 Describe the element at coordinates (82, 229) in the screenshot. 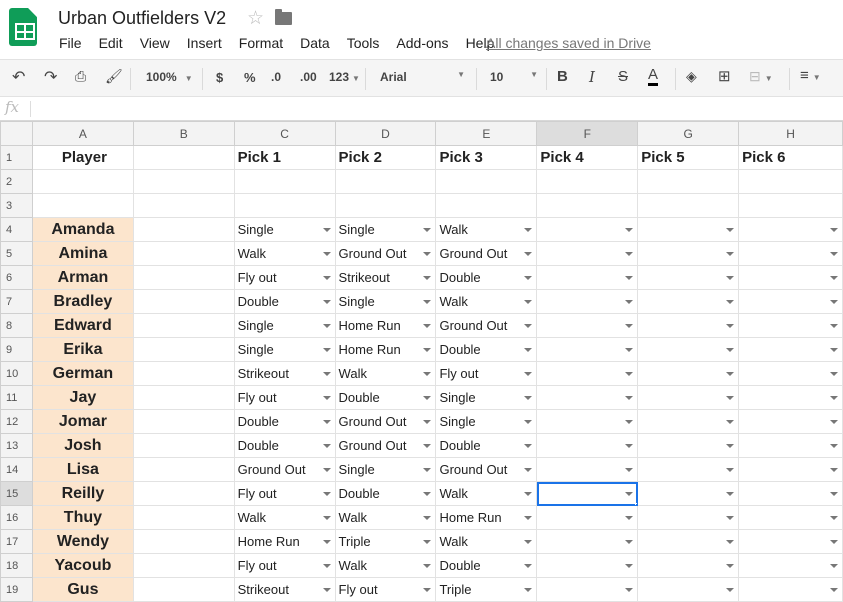

I see `player-name-cell: Amanda` at that location.